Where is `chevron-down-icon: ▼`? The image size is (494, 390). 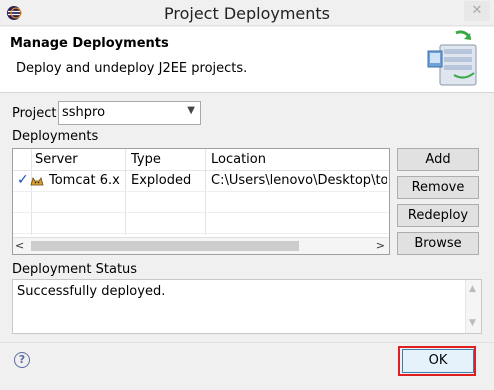
chevron-down-icon: ▼ is located at coordinates (191, 110).